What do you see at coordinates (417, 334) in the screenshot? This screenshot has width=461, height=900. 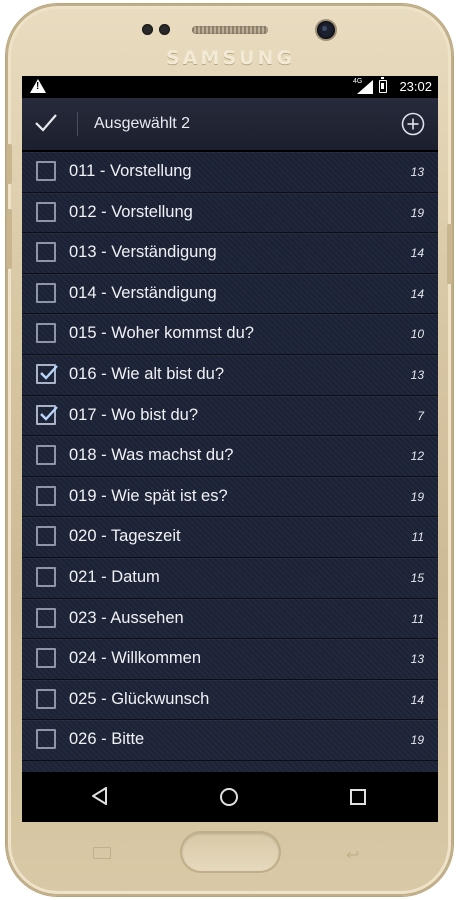 I see `lesson-count: 10` at bounding box center [417, 334].